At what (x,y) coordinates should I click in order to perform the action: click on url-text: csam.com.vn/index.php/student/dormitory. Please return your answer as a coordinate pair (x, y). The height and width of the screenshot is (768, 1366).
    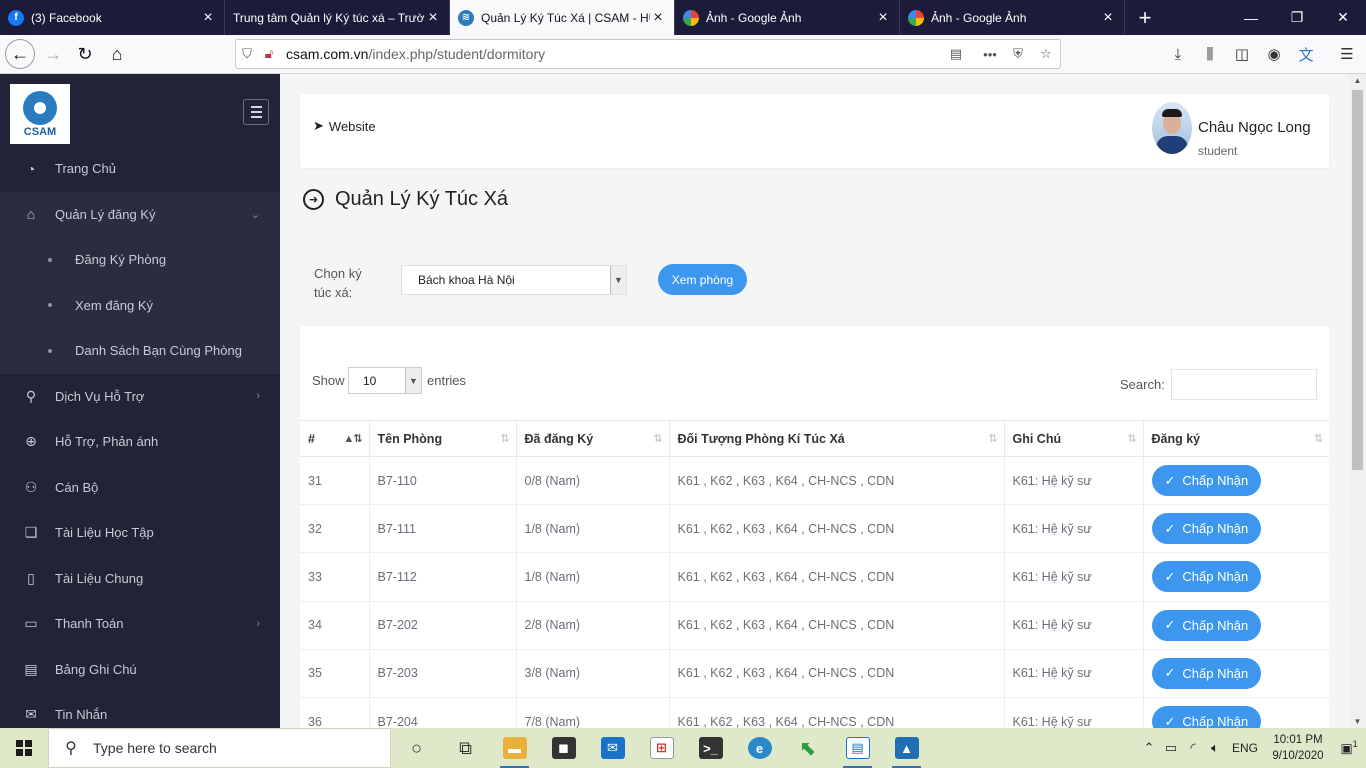
    Looking at the image, I should click on (608, 54).